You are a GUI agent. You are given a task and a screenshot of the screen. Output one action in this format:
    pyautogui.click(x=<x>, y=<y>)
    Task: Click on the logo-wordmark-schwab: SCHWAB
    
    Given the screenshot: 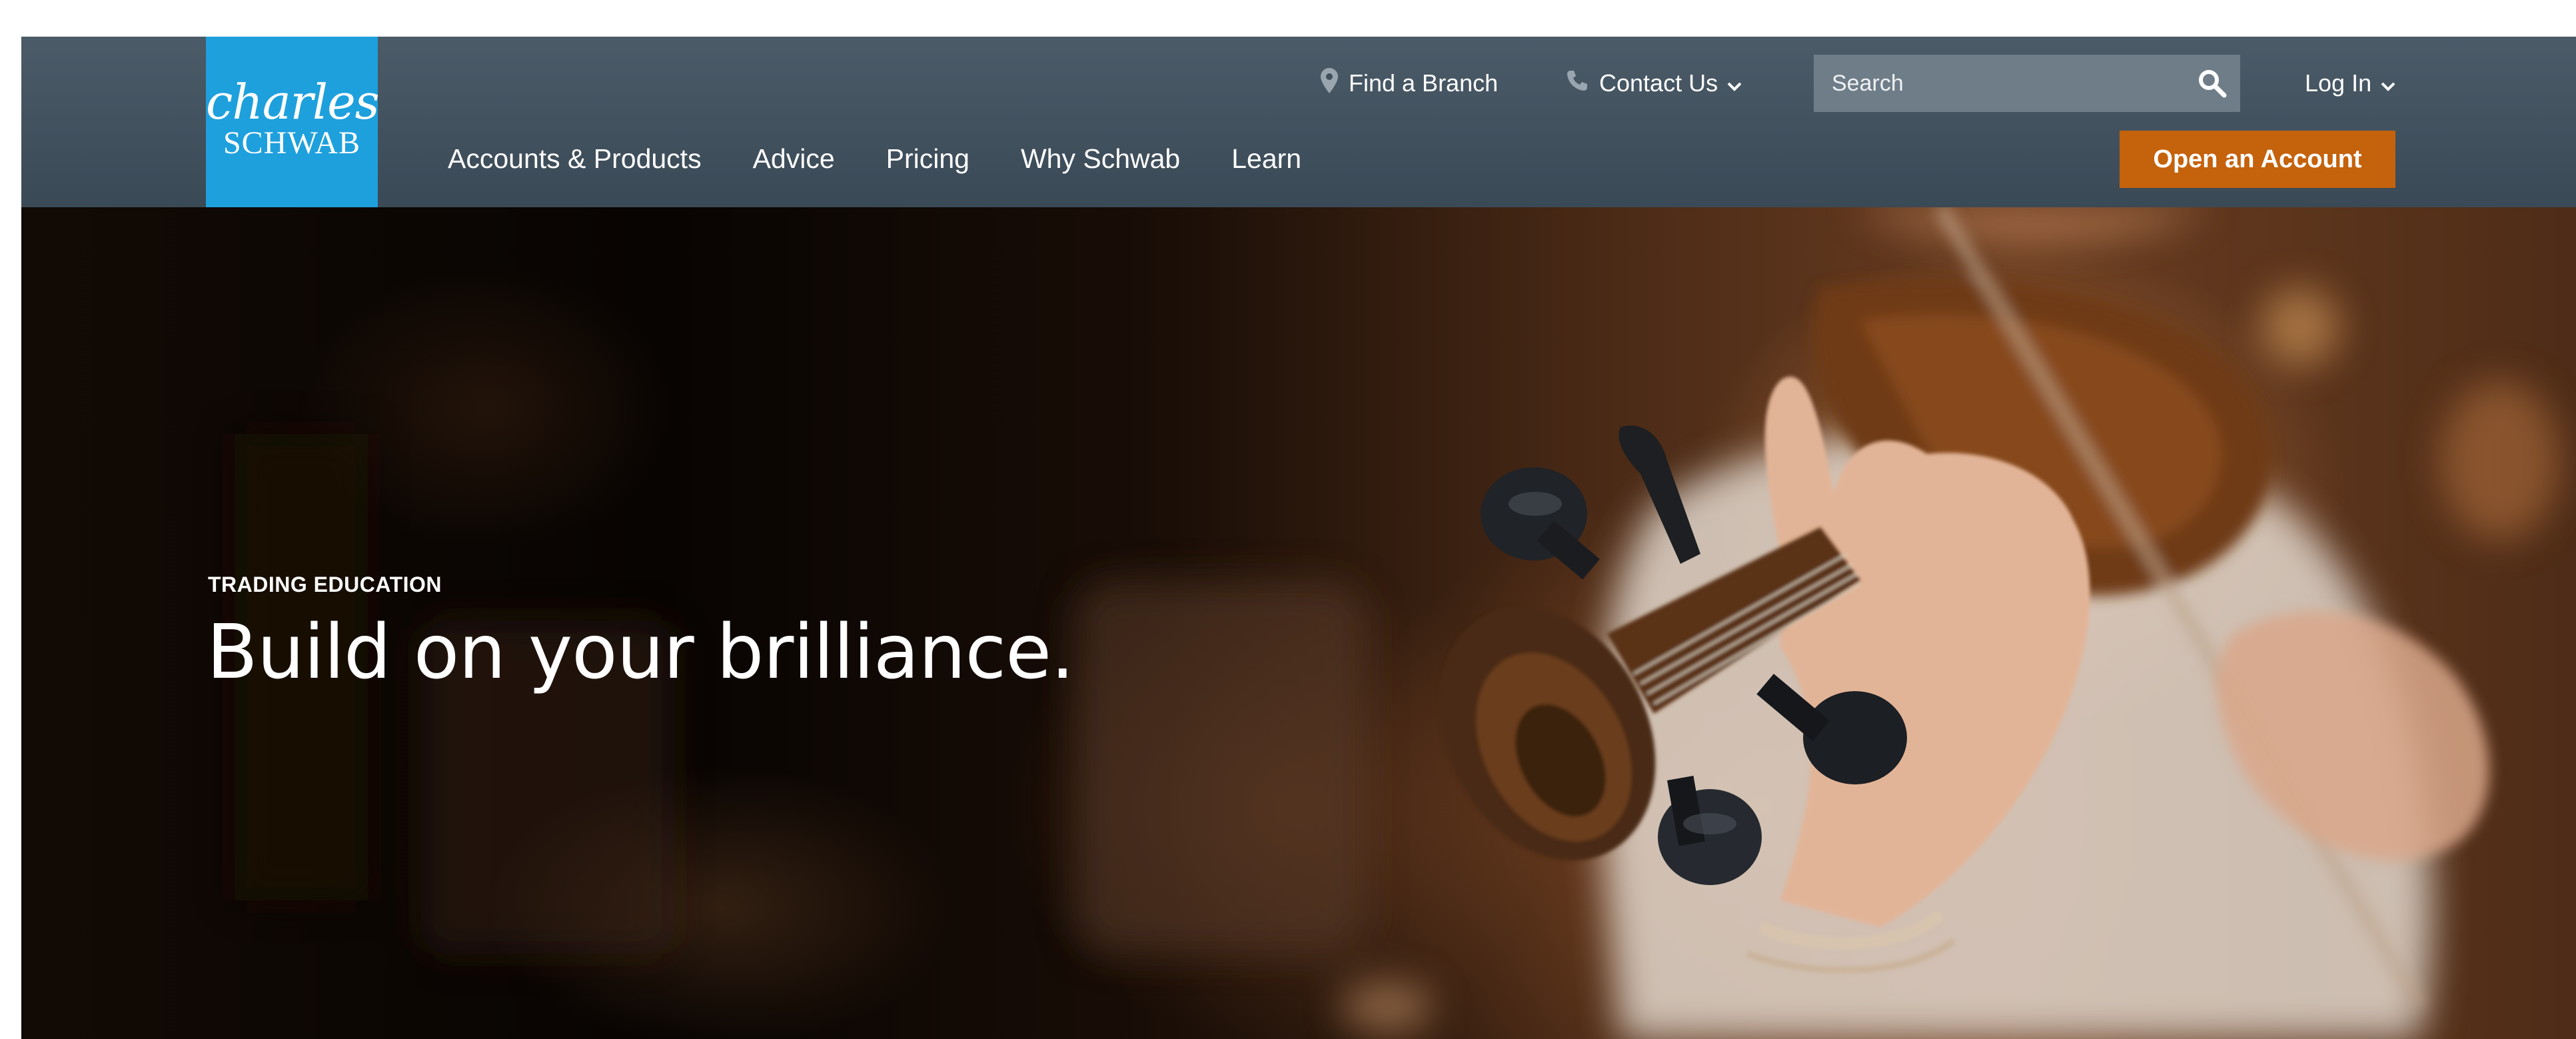 What is the action you would take?
    pyautogui.click(x=292, y=143)
    